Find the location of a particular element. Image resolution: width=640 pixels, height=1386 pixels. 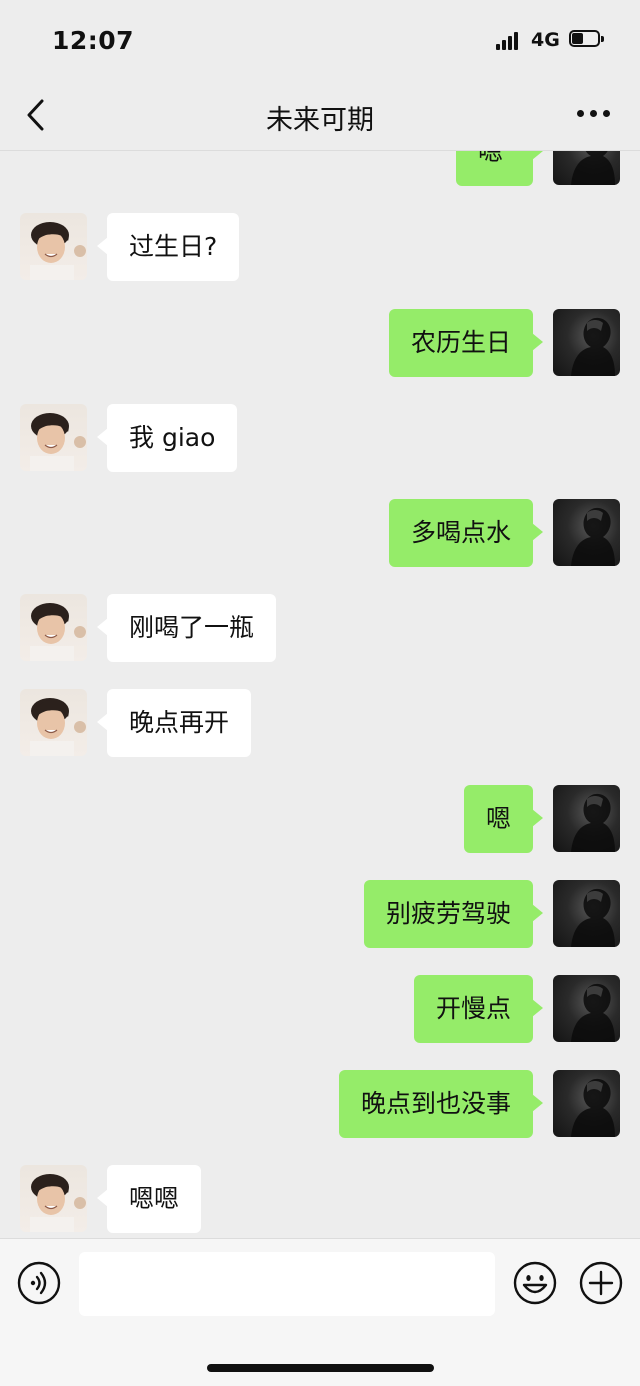

message-row: 开慢点 is located at coordinates (320, 1009).